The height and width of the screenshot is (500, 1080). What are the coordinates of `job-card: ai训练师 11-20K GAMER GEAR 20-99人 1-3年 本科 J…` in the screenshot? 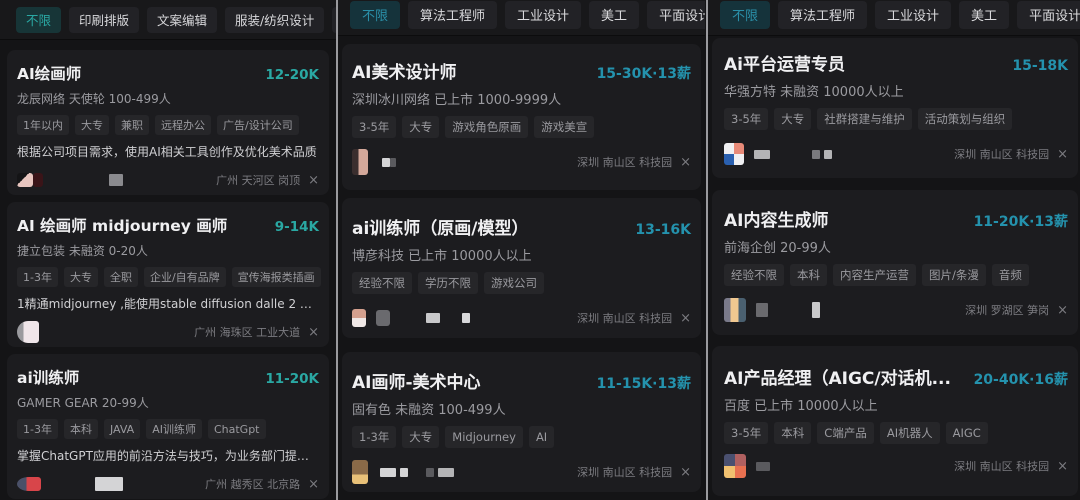 It's located at (168, 426).